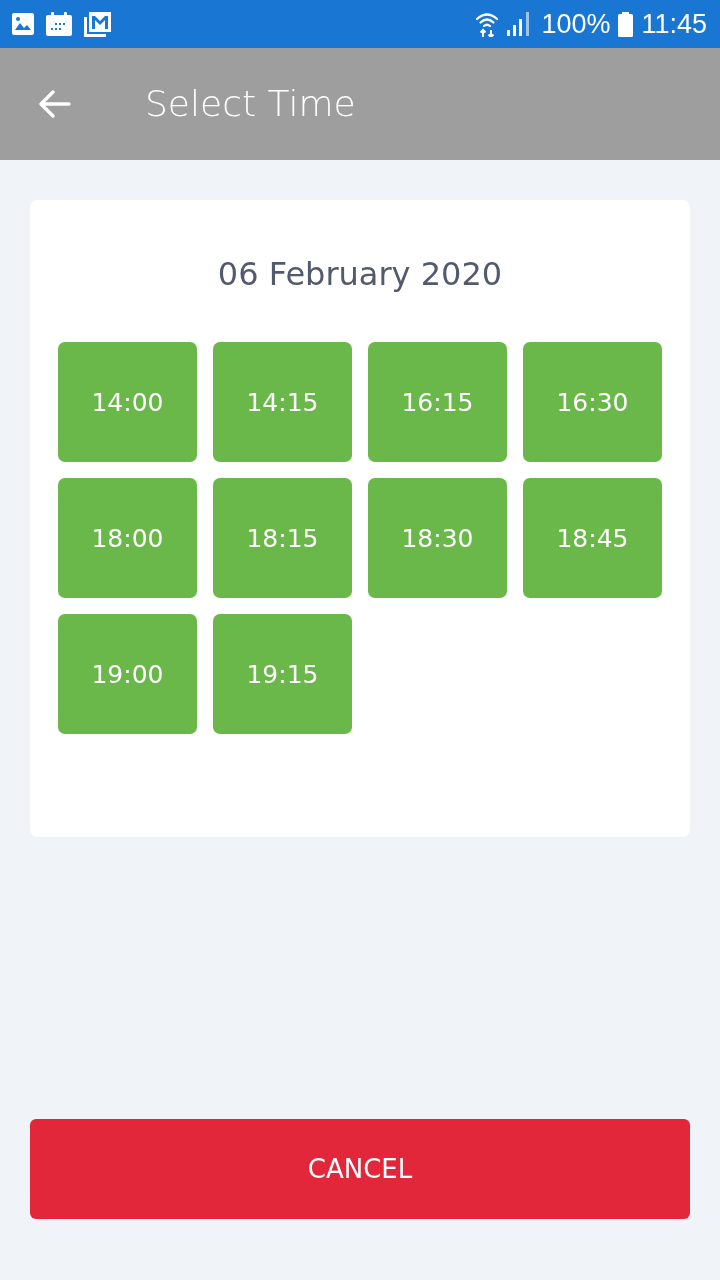  What do you see at coordinates (282, 402) in the screenshot?
I see `time-slot-button: 14:15` at bounding box center [282, 402].